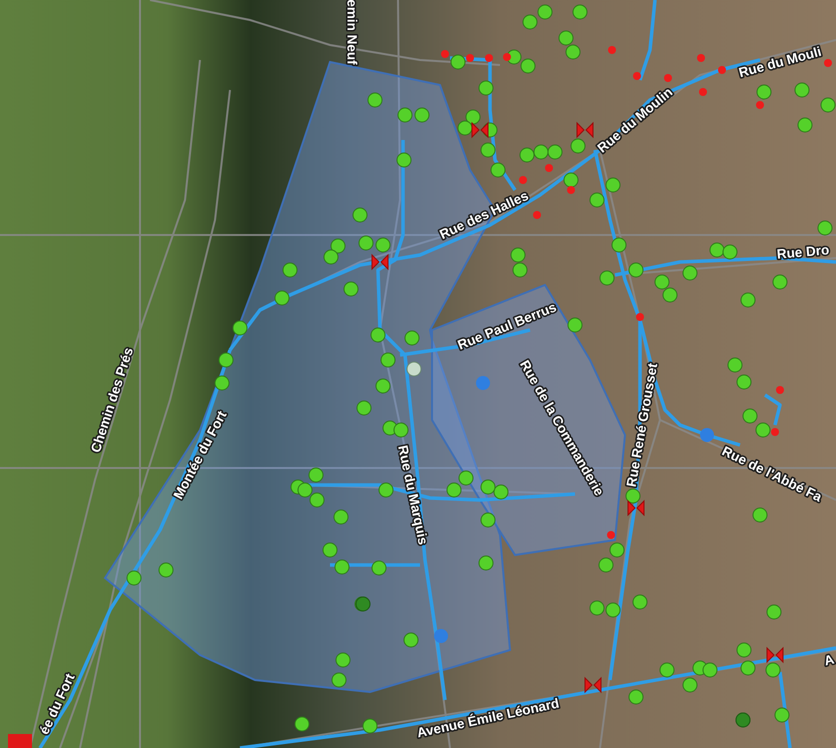 The height and width of the screenshot is (748, 836). I want to click on map-marker, so click(20, 741).